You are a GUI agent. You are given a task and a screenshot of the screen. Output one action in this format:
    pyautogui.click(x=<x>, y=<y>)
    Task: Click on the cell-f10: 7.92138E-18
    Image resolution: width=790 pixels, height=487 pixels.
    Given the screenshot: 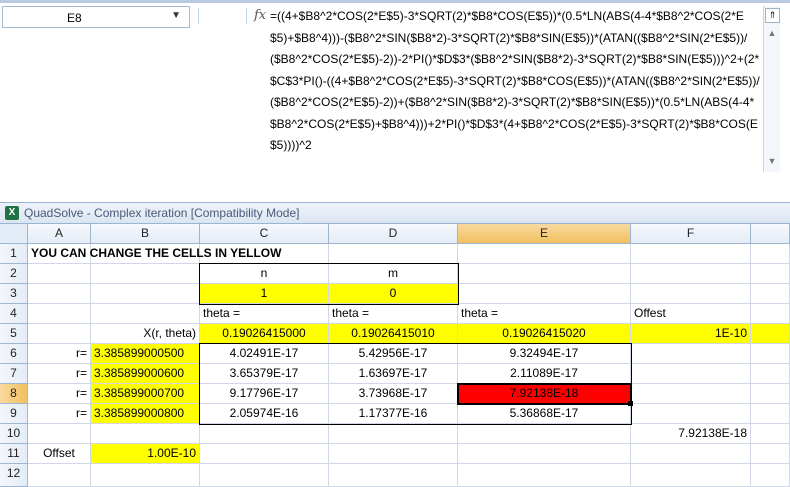 What is the action you would take?
    pyautogui.click(x=691, y=434)
    